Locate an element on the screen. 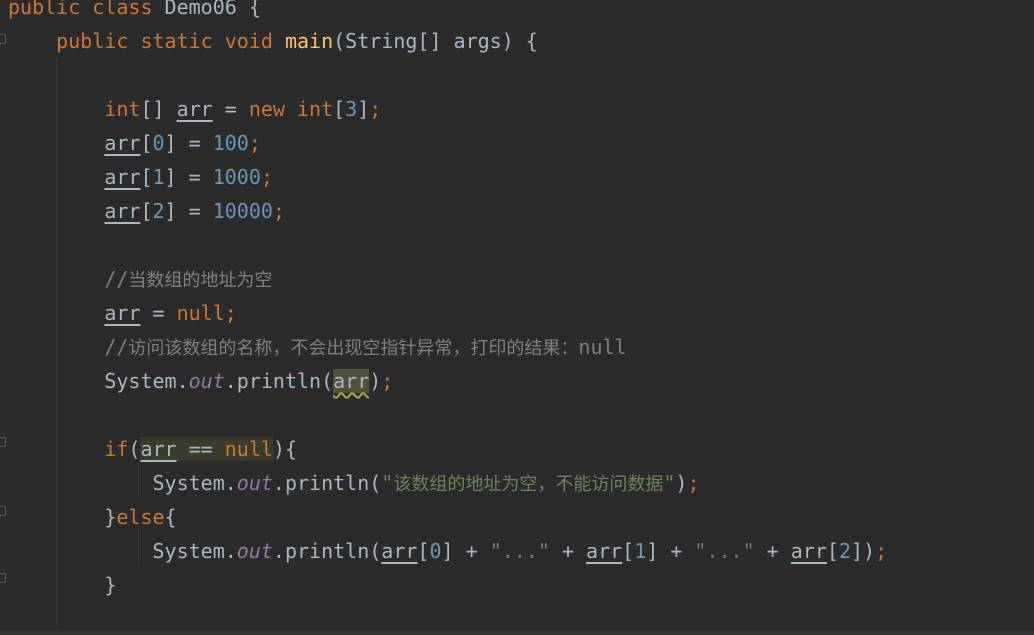 The width and height of the screenshot is (1034, 635). horizontal-scrollbar is located at coordinates (517, 632).